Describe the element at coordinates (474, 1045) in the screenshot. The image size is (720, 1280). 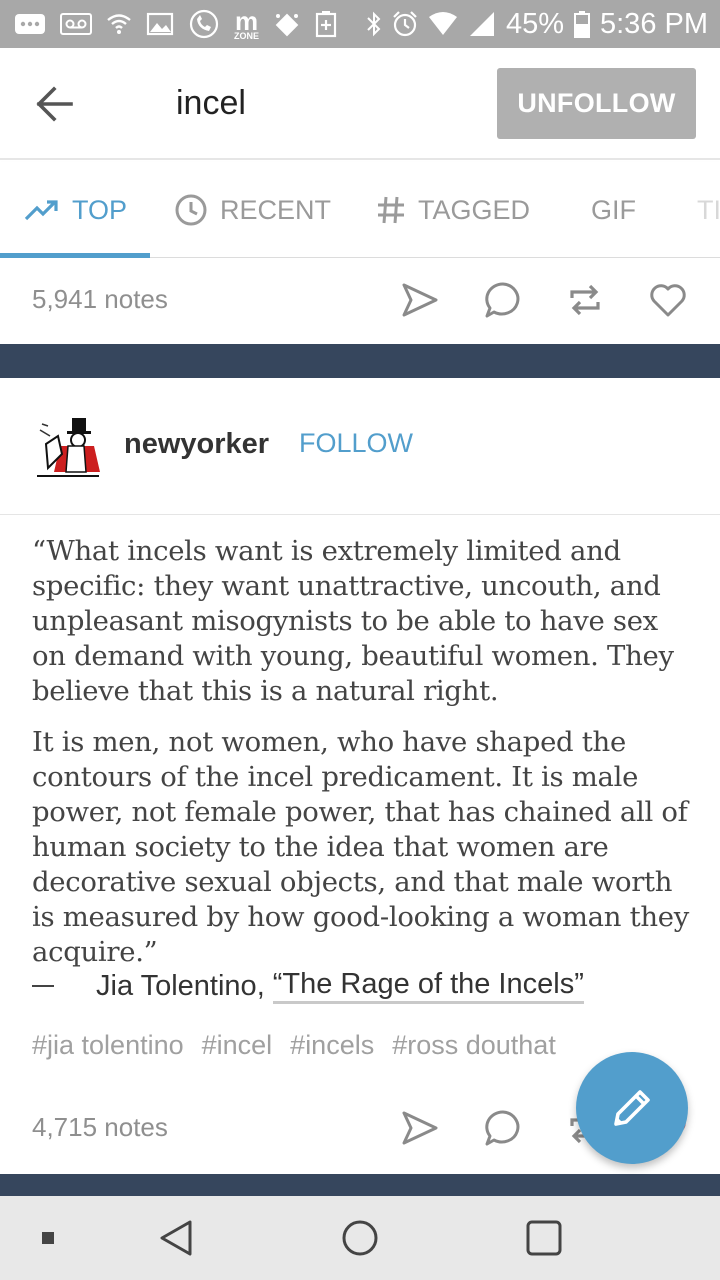
I see `tag-item: #ross douthat` at that location.